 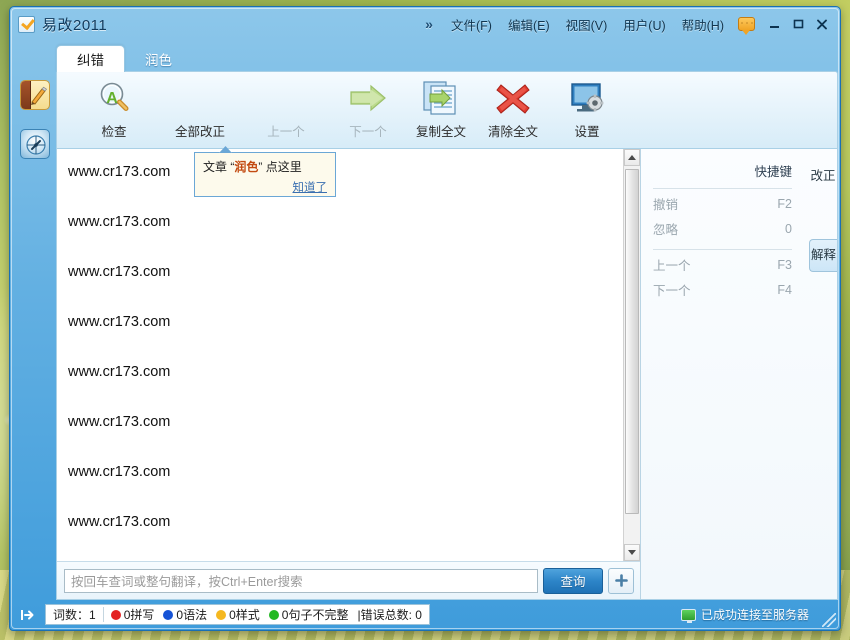 I want to click on copy-document-icon, so click(x=441, y=98).